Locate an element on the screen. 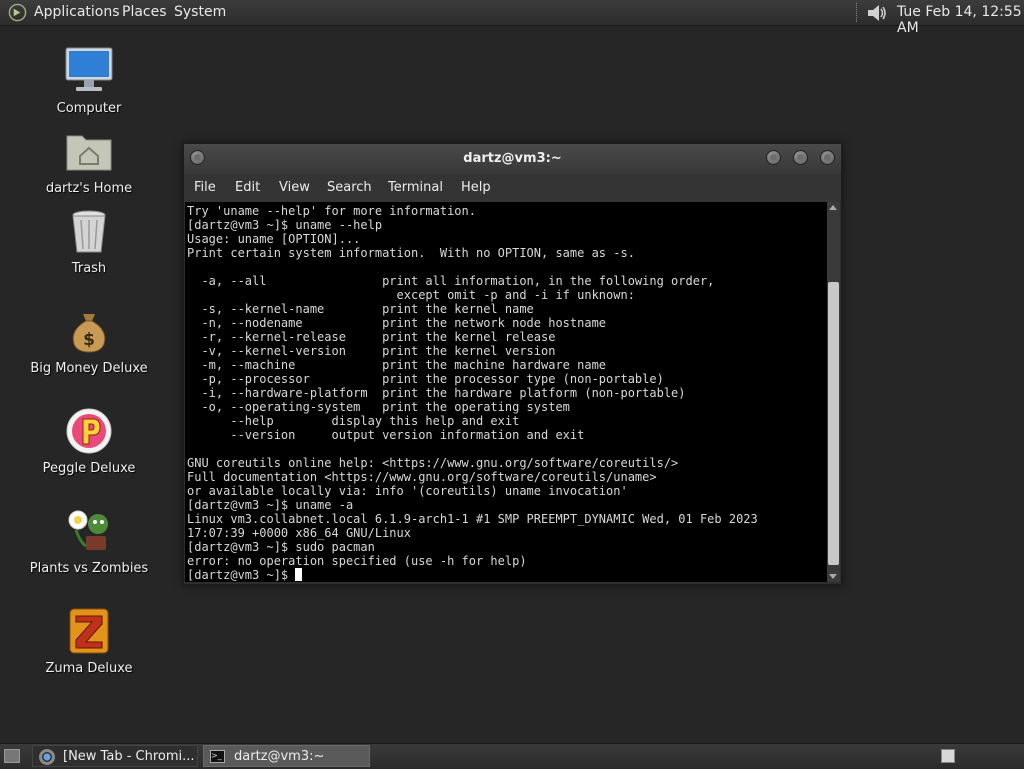  workspace-switcher is located at coordinates (948, 756).